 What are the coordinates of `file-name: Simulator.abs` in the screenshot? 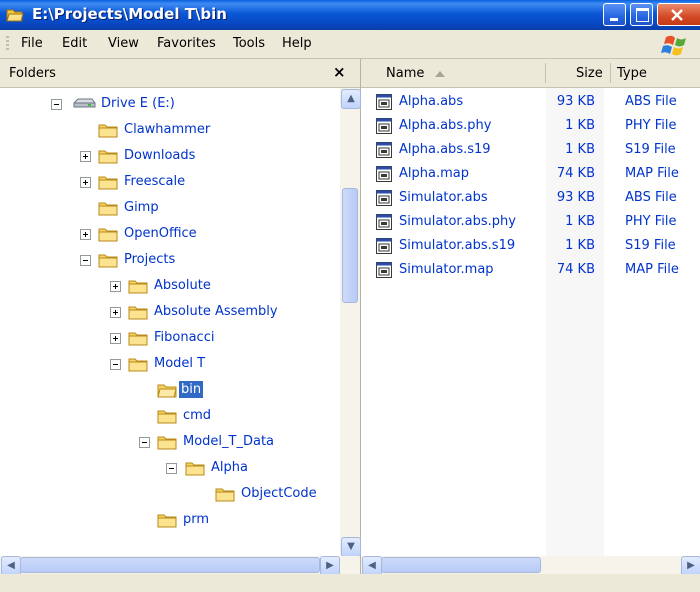 It's located at (443, 197).